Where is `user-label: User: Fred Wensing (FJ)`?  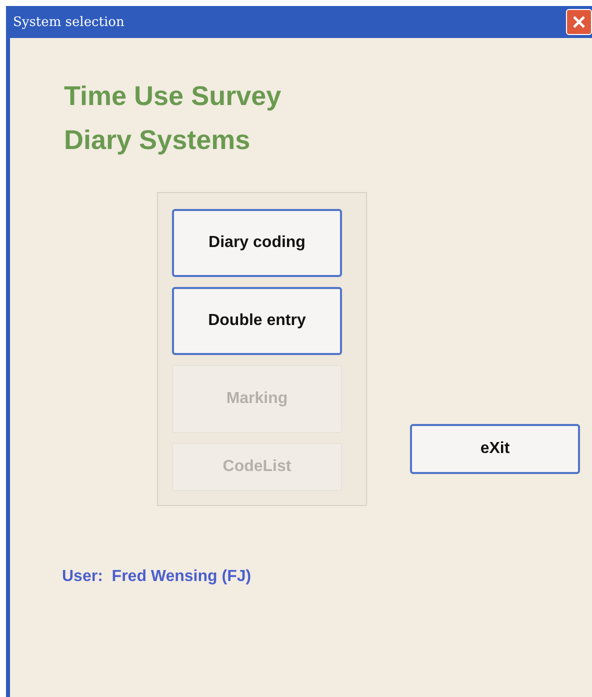
user-label: User: Fred Wensing (FJ) is located at coordinates (157, 577).